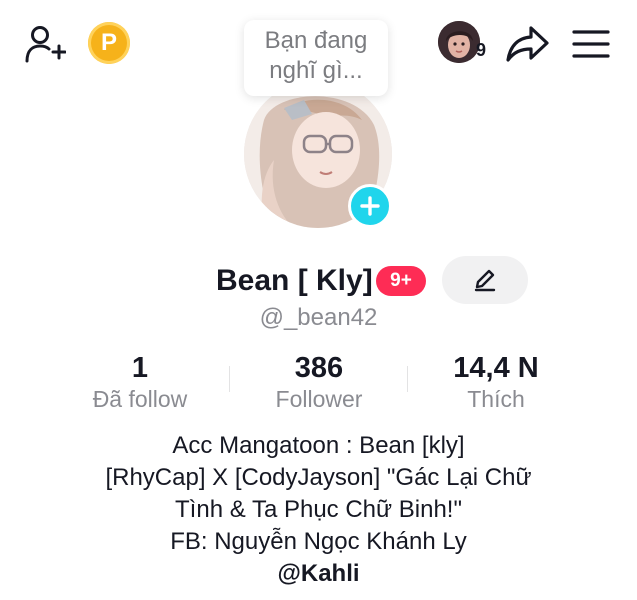  I want to click on mini-avatar-image, so click(459, 42).